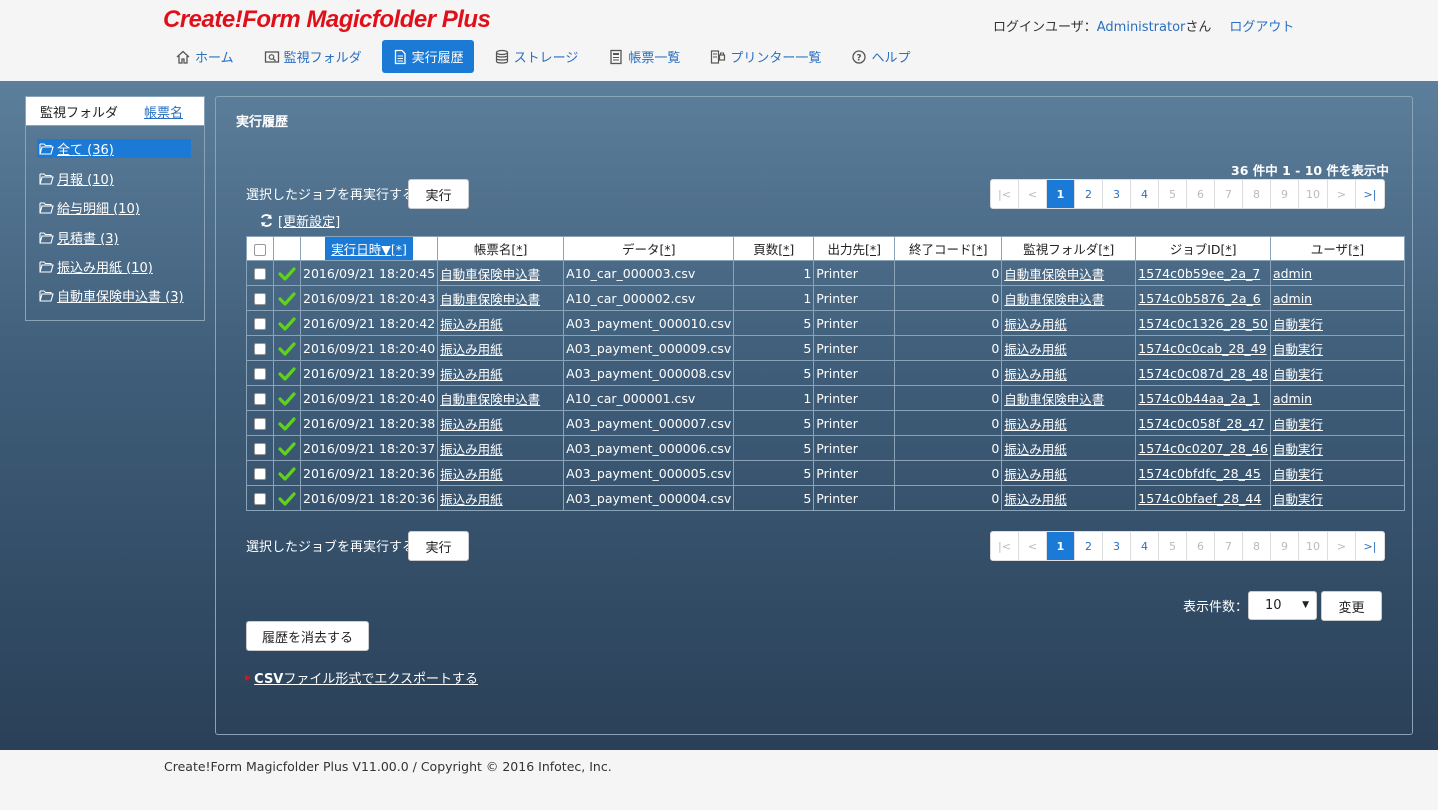 The width and height of the screenshot is (1438, 810). I want to click on folder-item-all: 全て (36), so click(114, 148).